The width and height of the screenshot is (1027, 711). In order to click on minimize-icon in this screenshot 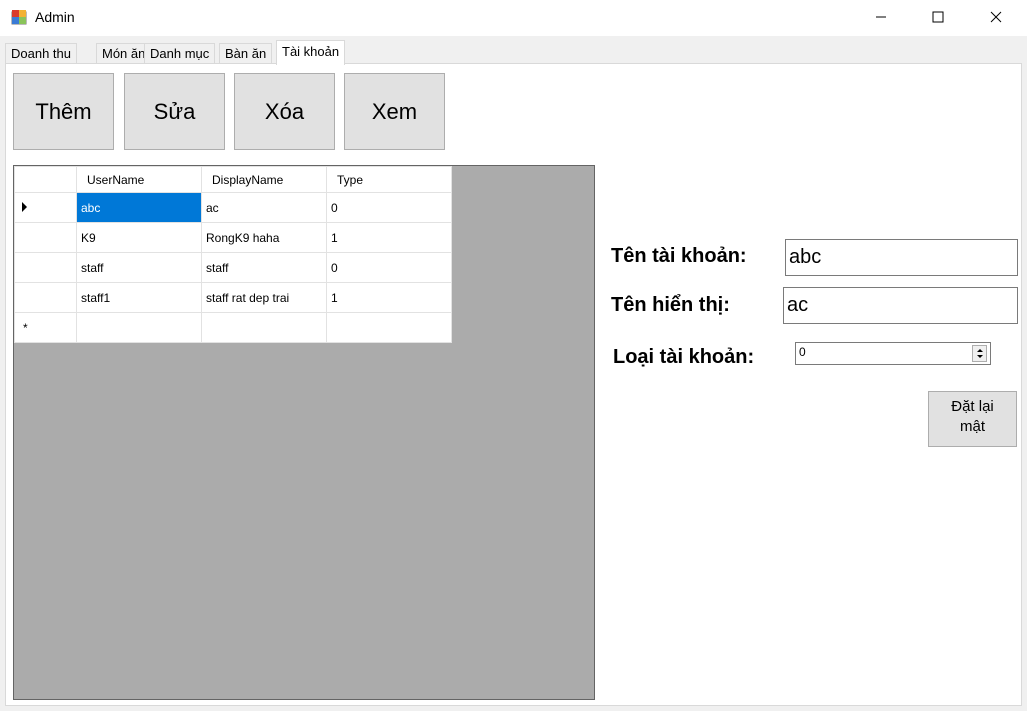, I will do `click(881, 17)`.